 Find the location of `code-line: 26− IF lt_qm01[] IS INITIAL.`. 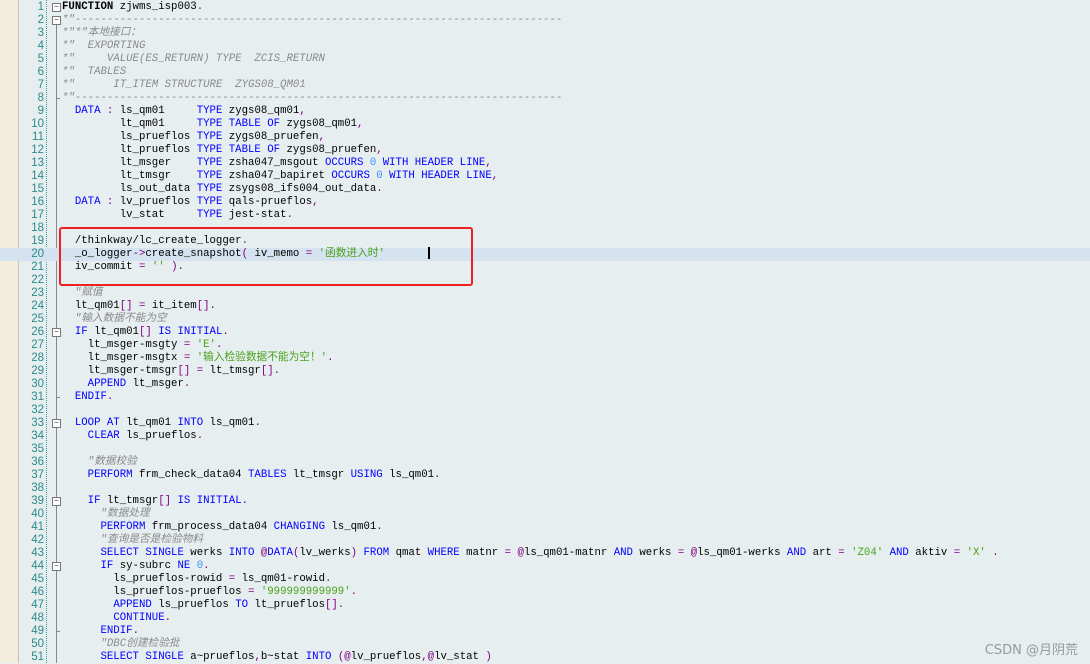

code-line: 26− IF lt_qm01[] IS INITIAL. is located at coordinates (545, 332).